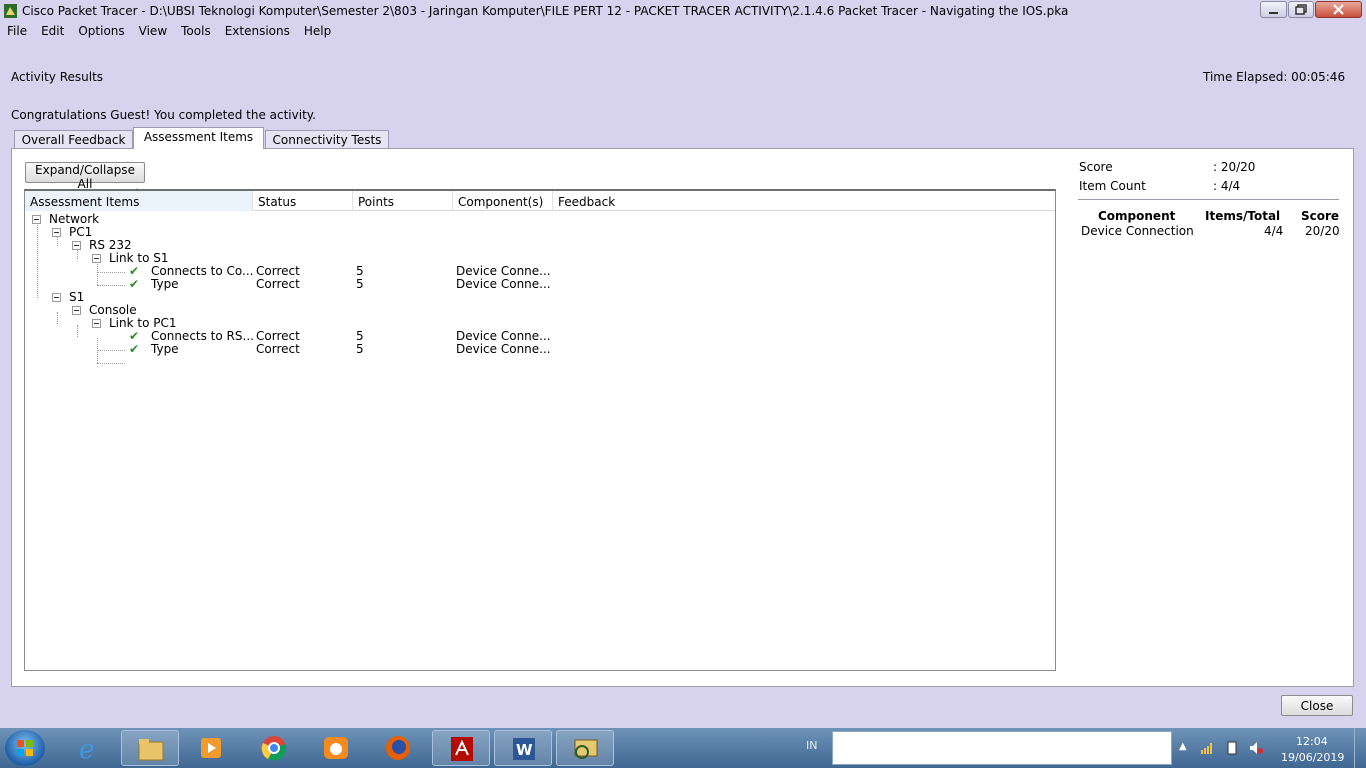 This screenshot has height=768, width=1366. I want to click on windows-logo-icon, so click(25, 748).